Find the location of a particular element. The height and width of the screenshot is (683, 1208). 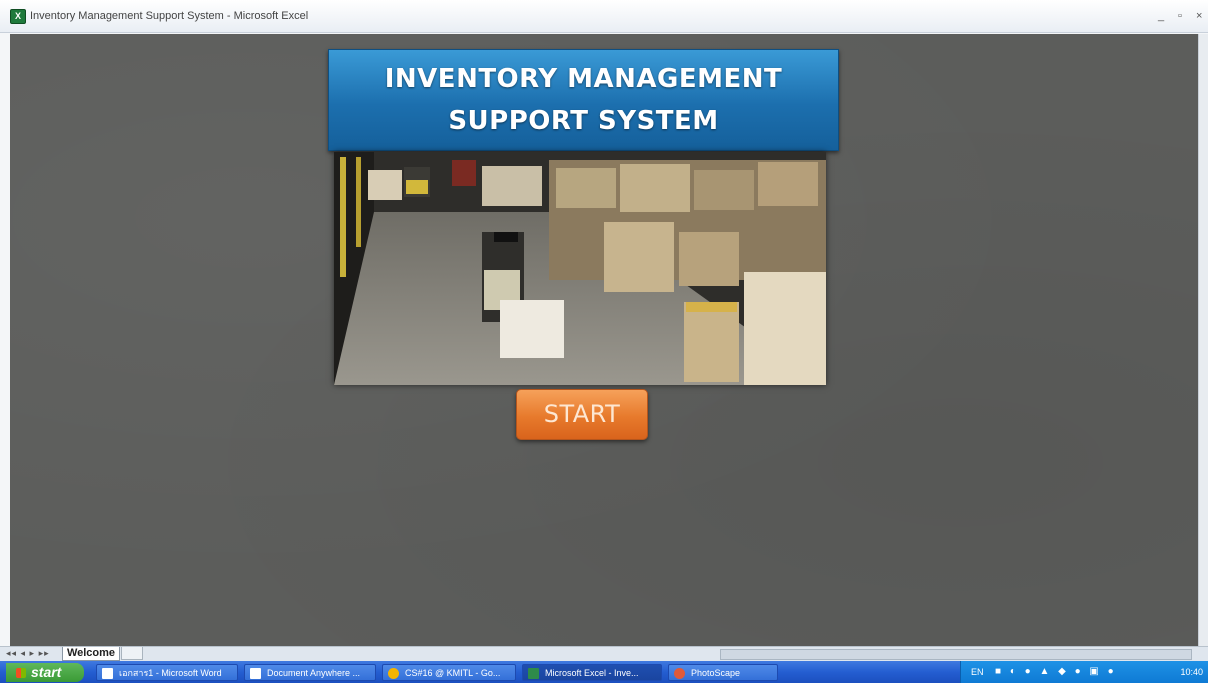

taskbar-item-label: PhotoScape is located at coordinates (716, 673).